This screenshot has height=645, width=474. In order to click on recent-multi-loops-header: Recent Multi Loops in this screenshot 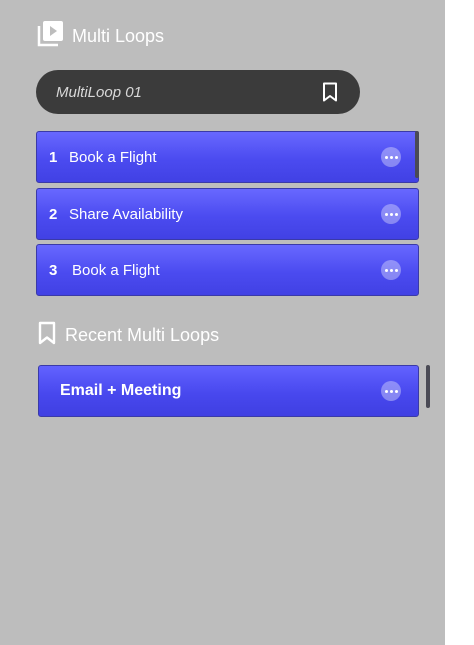, I will do `click(128, 335)`.